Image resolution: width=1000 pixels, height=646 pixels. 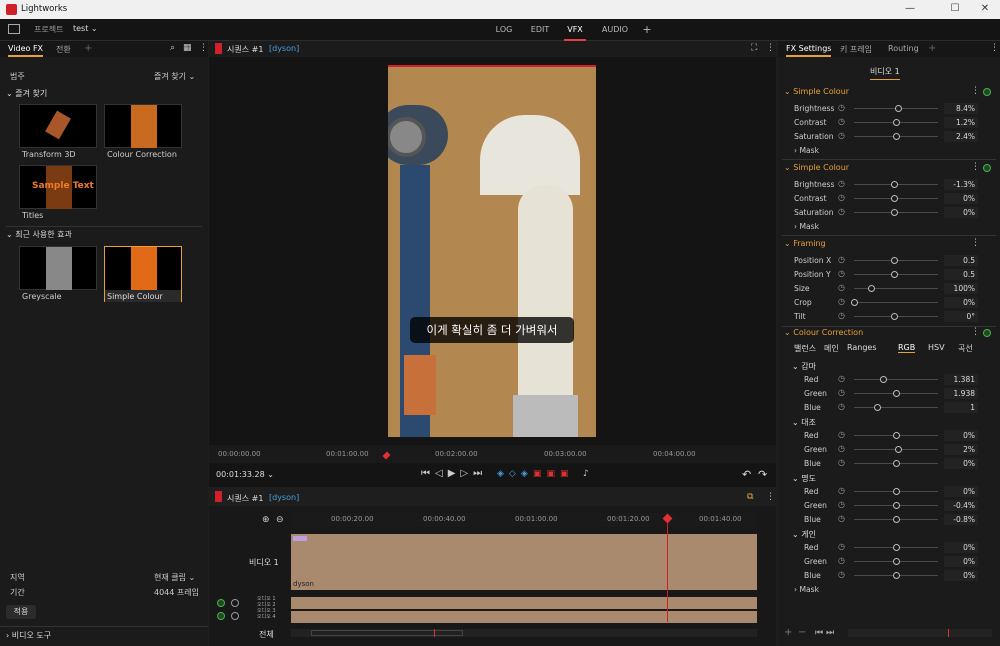 What do you see at coordinates (831, 348) in the screenshot?
I see `subtab-메인: 메인` at bounding box center [831, 348].